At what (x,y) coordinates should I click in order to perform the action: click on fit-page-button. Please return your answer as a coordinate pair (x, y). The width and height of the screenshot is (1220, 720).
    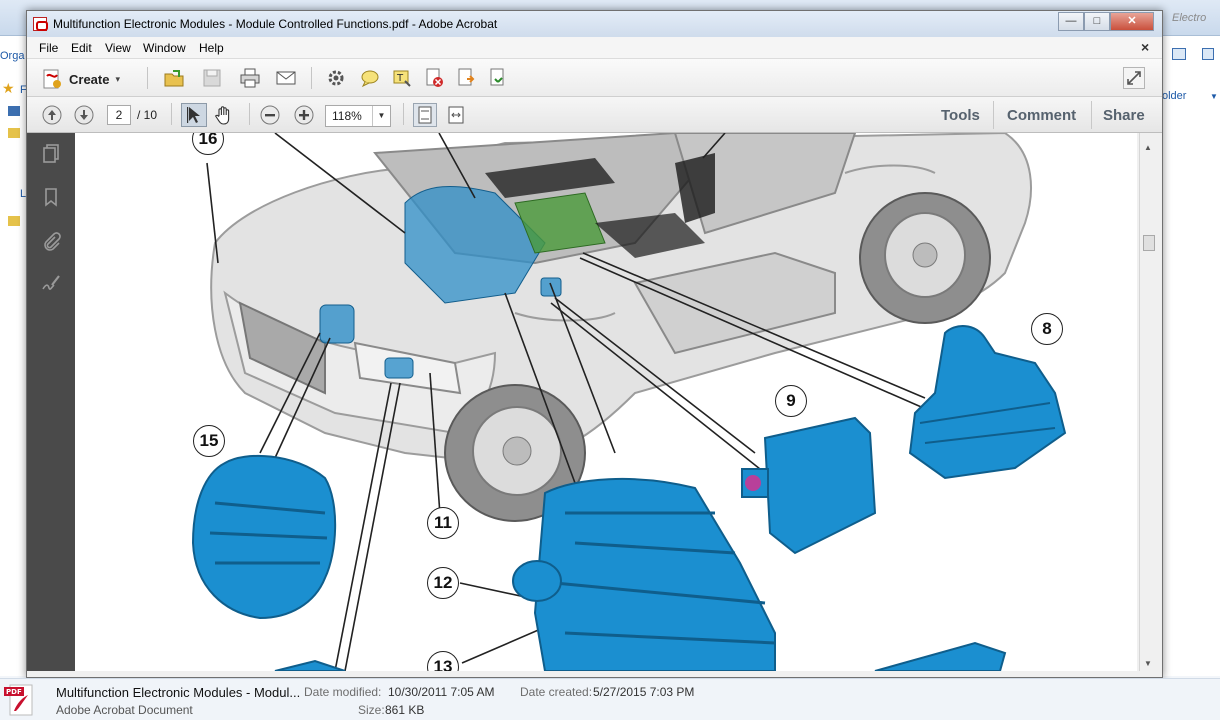
    Looking at the image, I should click on (425, 115).